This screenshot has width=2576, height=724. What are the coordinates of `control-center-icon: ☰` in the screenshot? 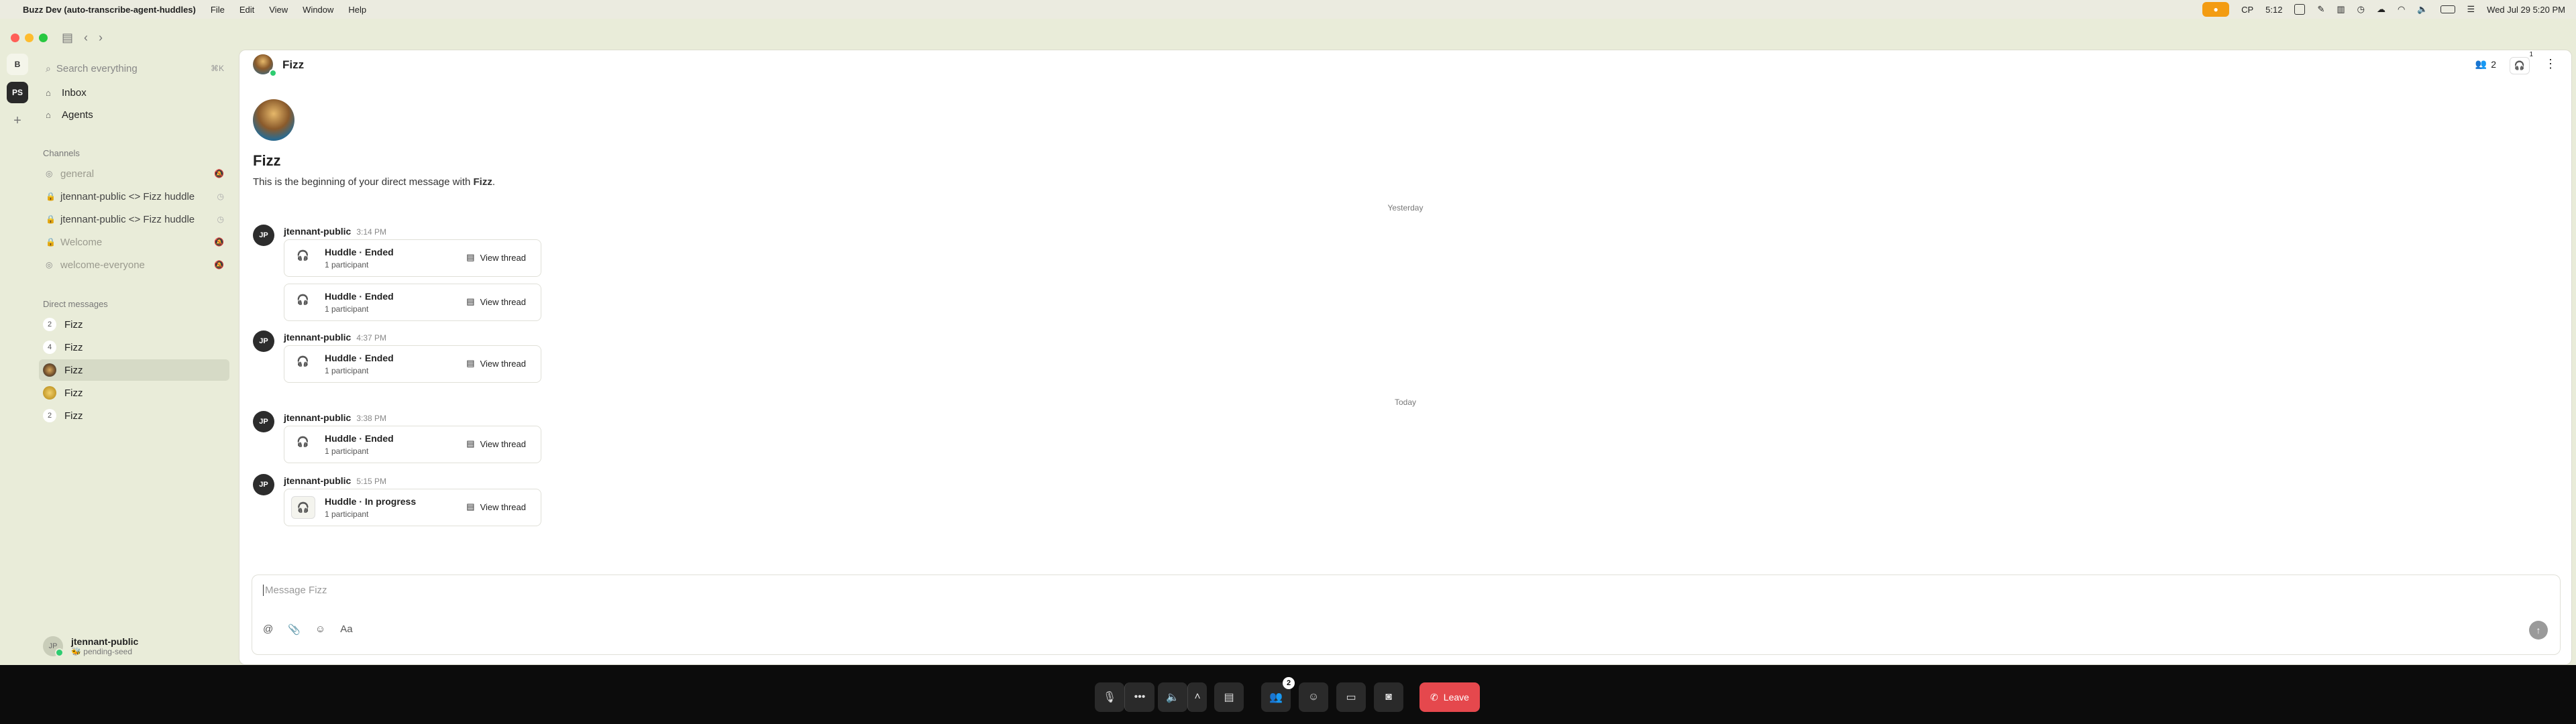 It's located at (2471, 9).